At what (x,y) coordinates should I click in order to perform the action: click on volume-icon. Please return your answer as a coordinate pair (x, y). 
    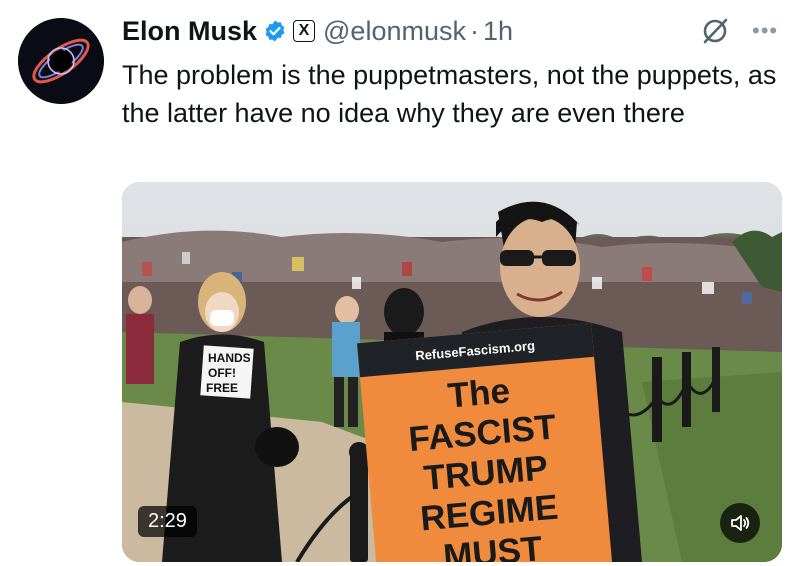
    Looking at the image, I should click on (740, 523).